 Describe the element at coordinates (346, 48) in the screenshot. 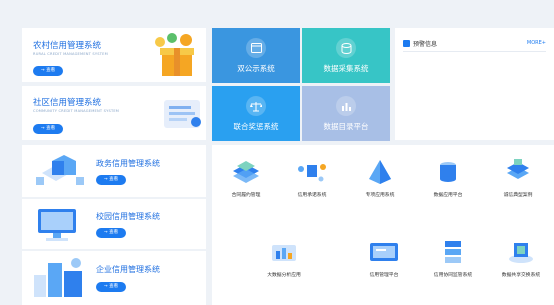

I see `database-icon` at that location.